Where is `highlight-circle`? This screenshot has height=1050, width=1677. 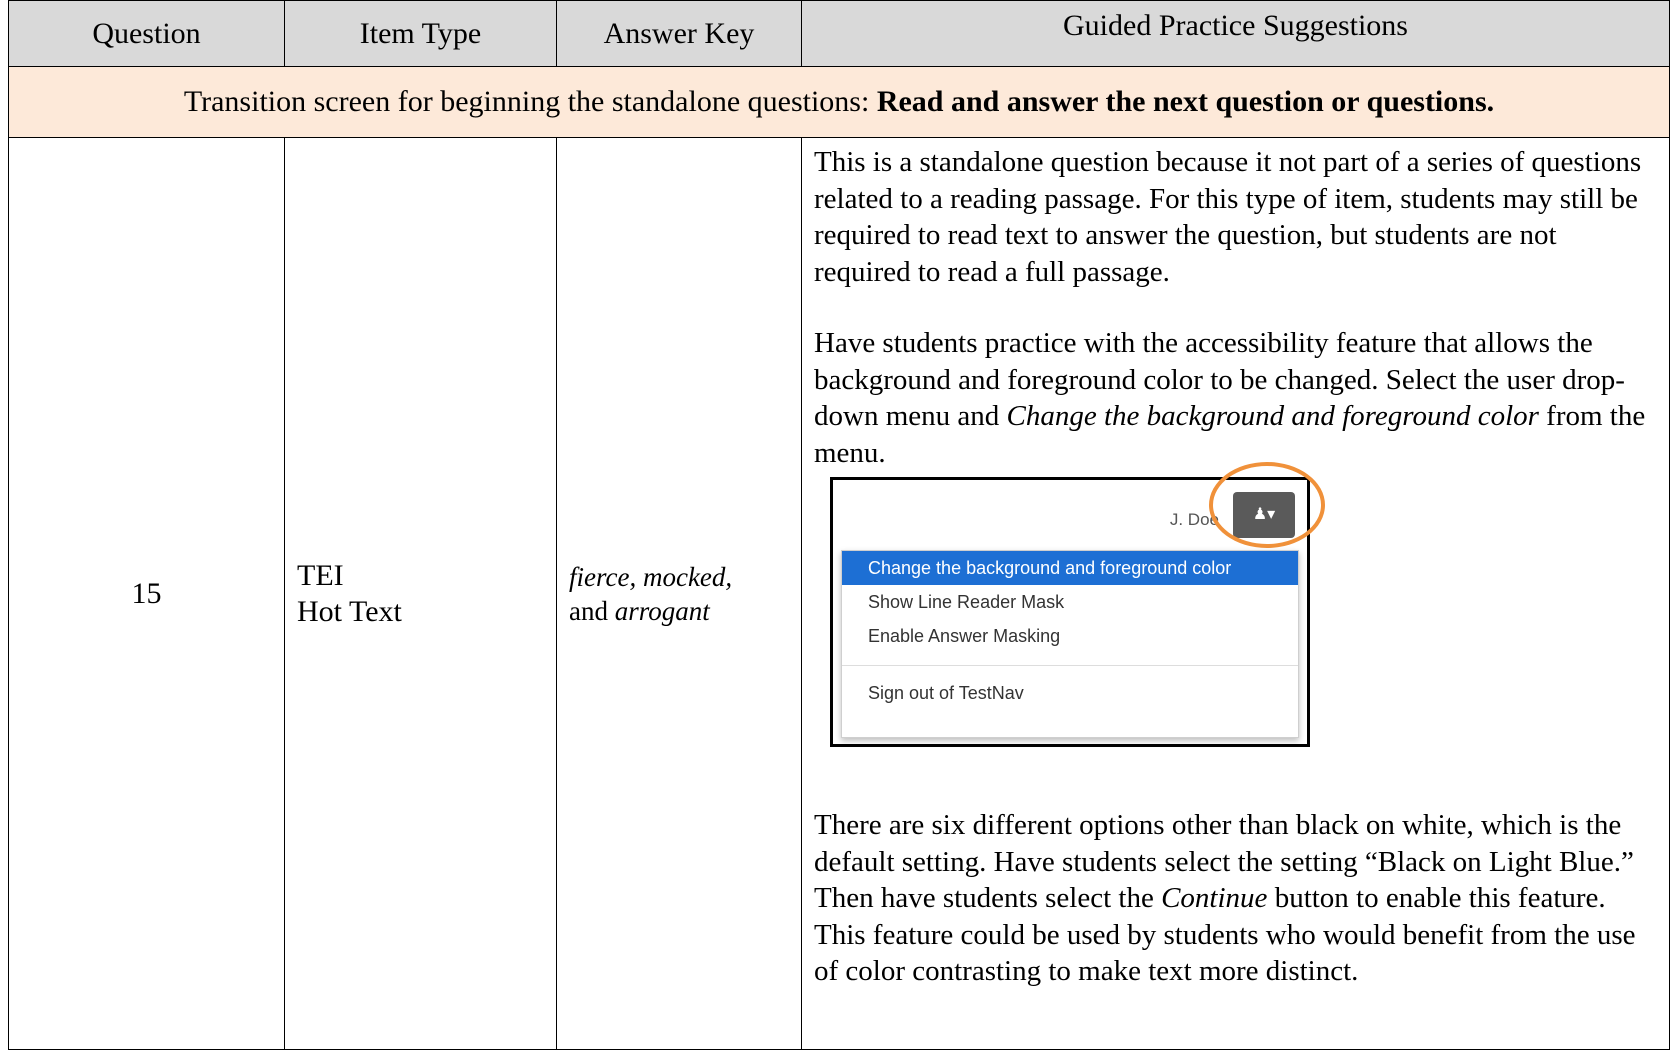 highlight-circle is located at coordinates (1267, 505).